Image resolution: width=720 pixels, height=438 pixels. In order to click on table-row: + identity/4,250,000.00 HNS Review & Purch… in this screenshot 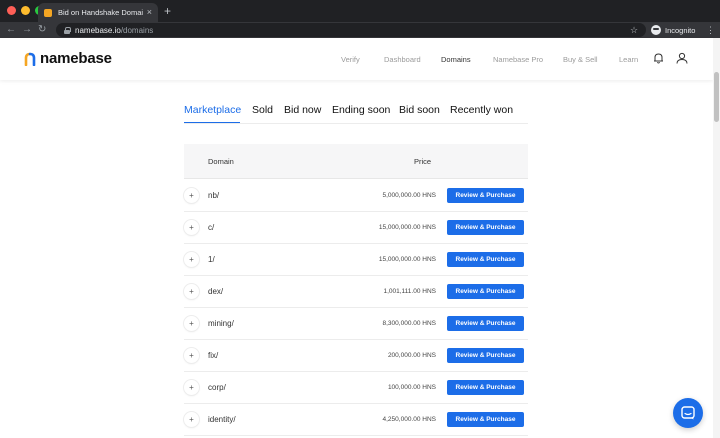, I will do `click(356, 420)`.